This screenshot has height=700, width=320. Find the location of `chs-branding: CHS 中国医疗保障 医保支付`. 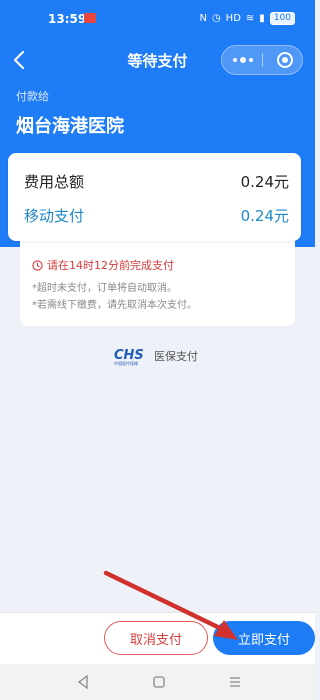

chs-branding: CHS 中国医疗保障 医保支付 is located at coordinates (155, 356).